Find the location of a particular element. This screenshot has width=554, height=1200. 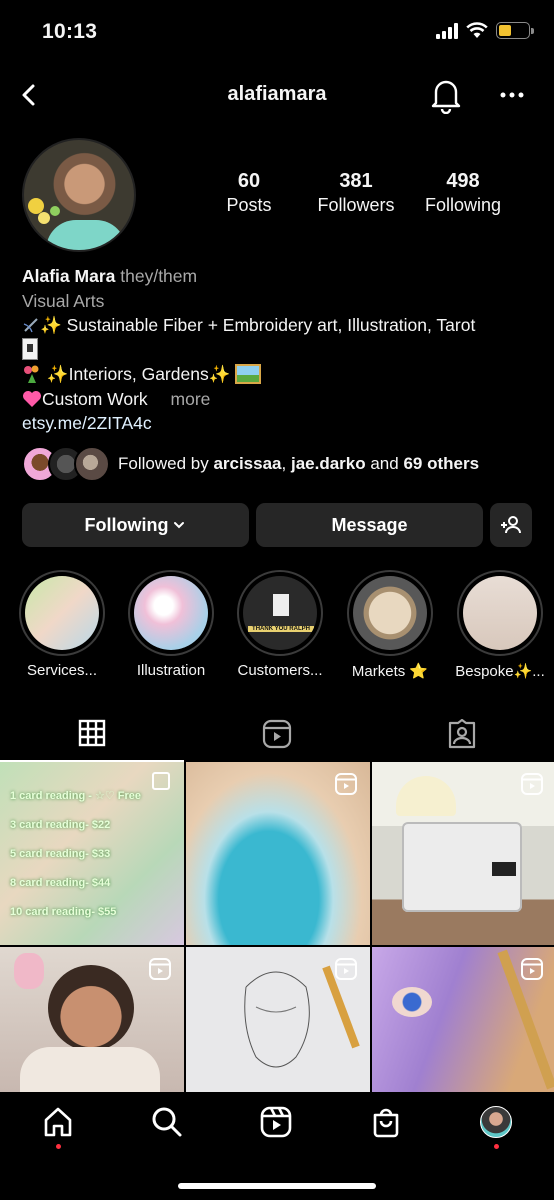

more-options-button is located at coordinates (512, 95).